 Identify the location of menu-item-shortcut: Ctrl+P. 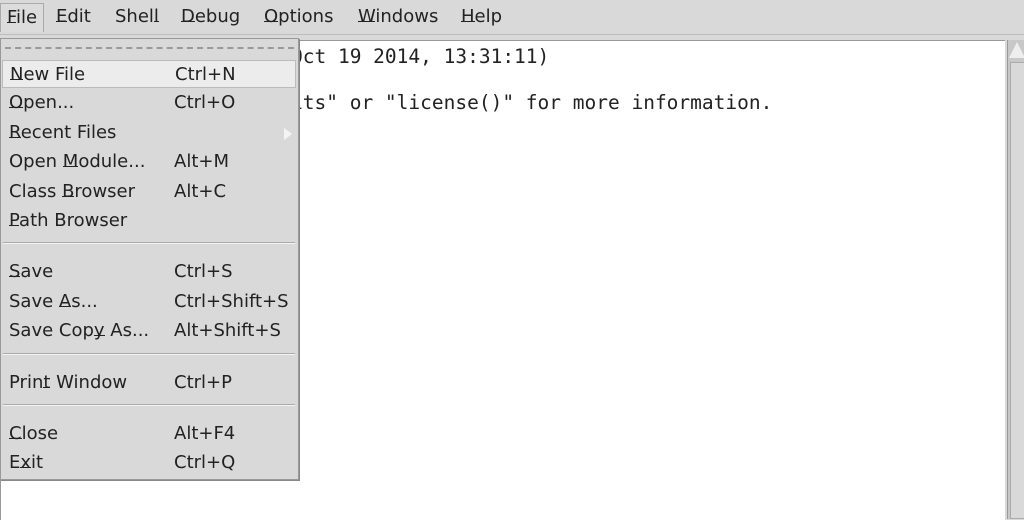
(203, 382).